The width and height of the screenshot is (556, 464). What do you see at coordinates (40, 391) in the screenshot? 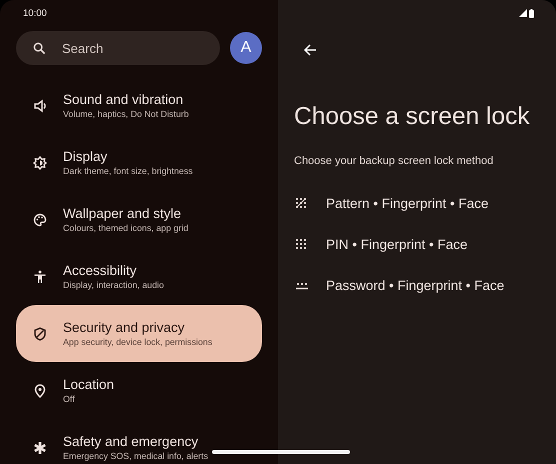
I see `location-pin-icon` at bounding box center [40, 391].